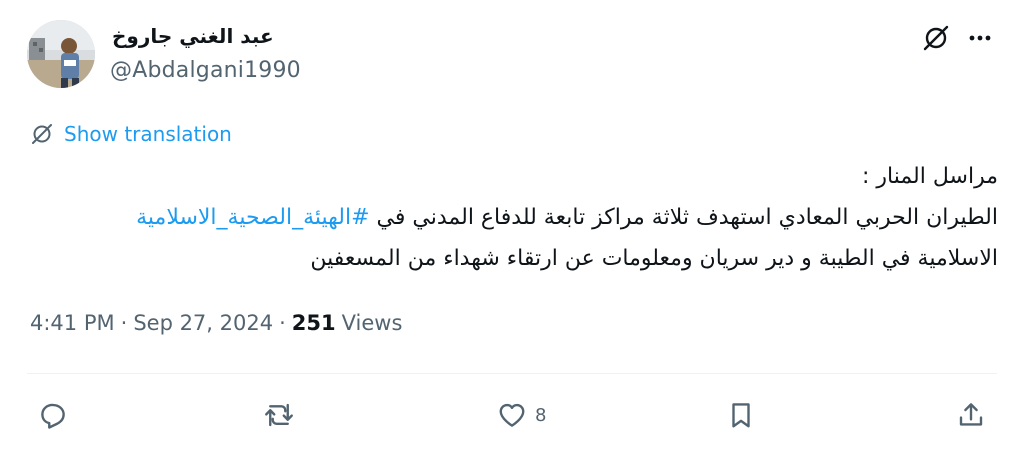  I want to click on reply-button, so click(53, 415).